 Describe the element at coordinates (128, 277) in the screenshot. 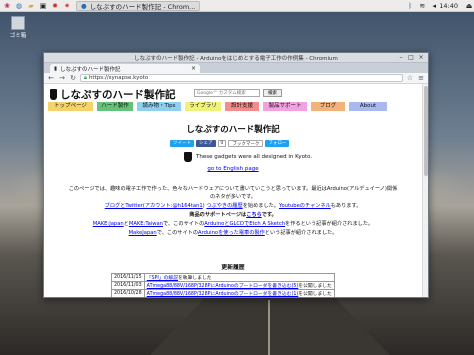

I see `history-date: 2016/11/15` at that location.